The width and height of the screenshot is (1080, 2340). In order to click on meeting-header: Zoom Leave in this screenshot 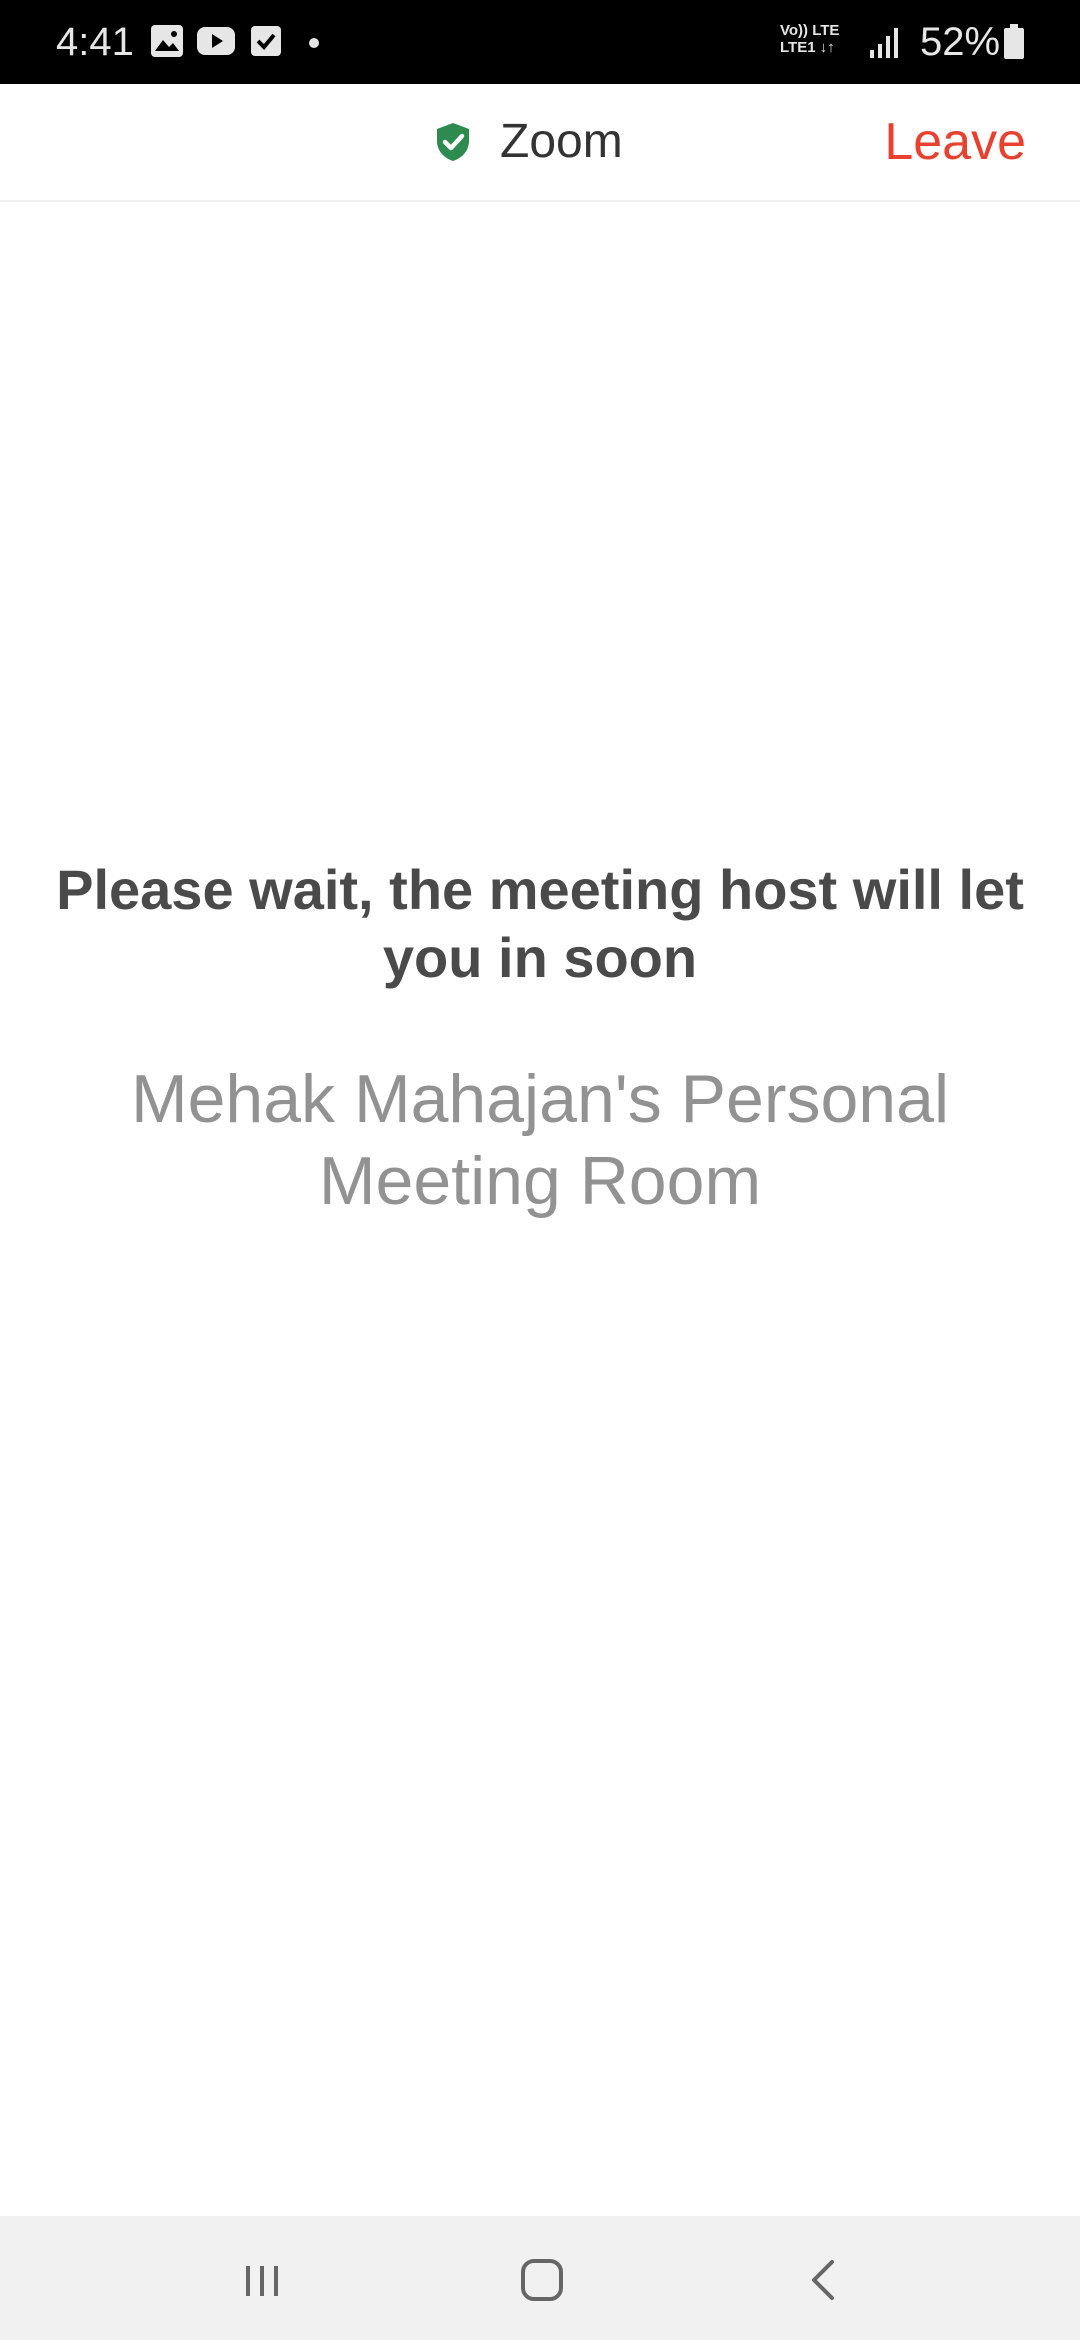, I will do `click(540, 143)`.